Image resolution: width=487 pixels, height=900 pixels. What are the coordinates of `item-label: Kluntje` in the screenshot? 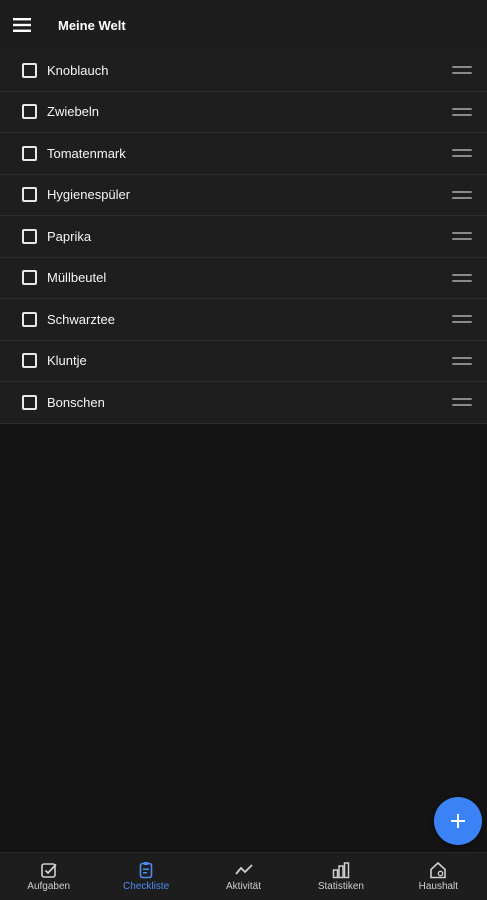 It's located at (67, 361).